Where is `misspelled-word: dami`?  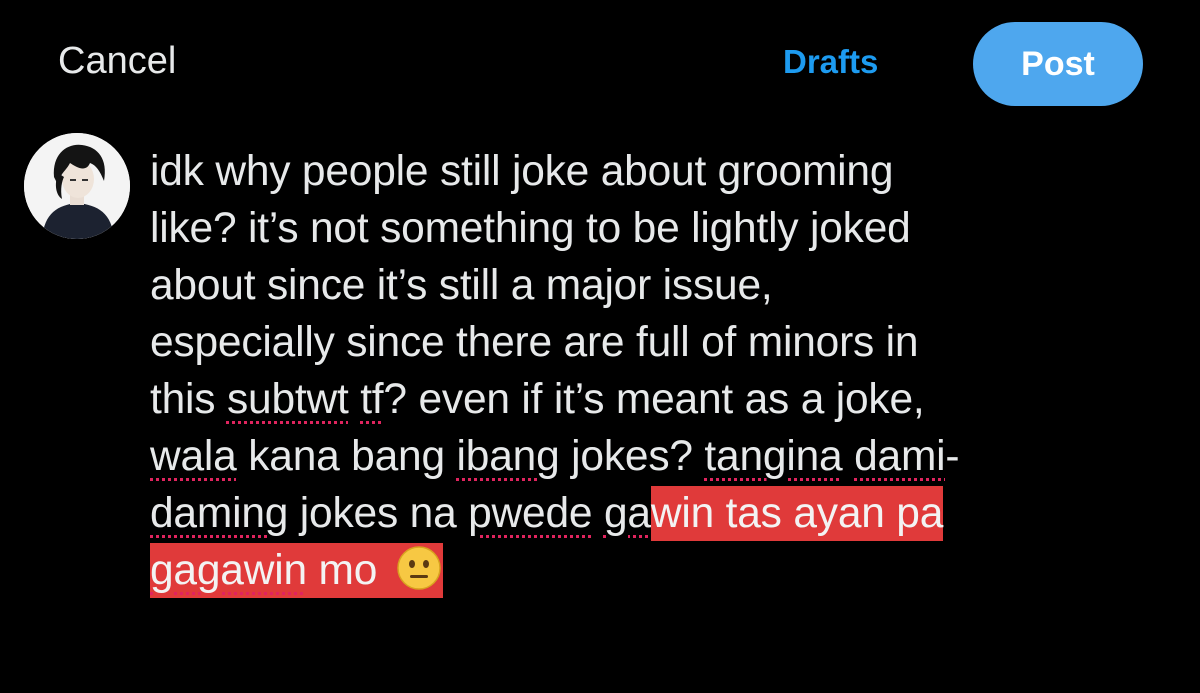
misspelled-word: dami is located at coordinates (900, 456).